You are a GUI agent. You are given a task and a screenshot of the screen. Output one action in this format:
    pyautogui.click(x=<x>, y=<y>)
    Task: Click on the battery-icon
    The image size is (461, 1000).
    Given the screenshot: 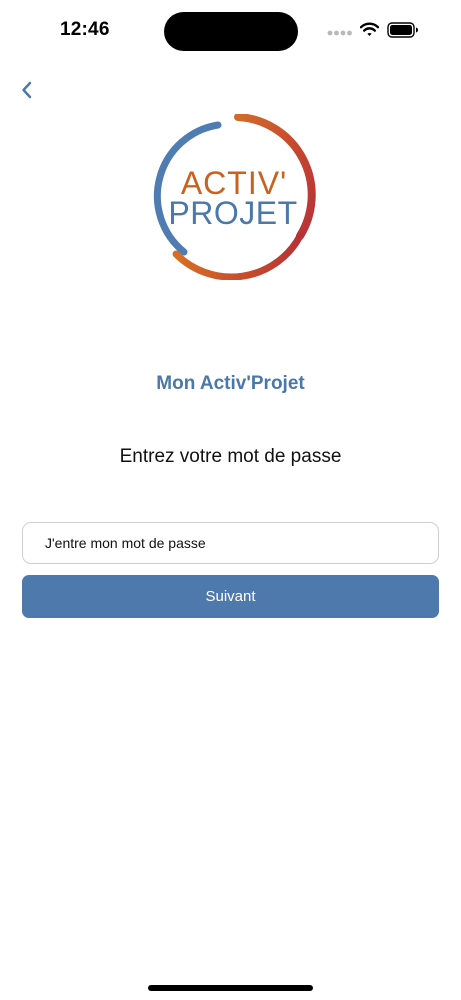 What is the action you would take?
    pyautogui.click(x=402, y=30)
    